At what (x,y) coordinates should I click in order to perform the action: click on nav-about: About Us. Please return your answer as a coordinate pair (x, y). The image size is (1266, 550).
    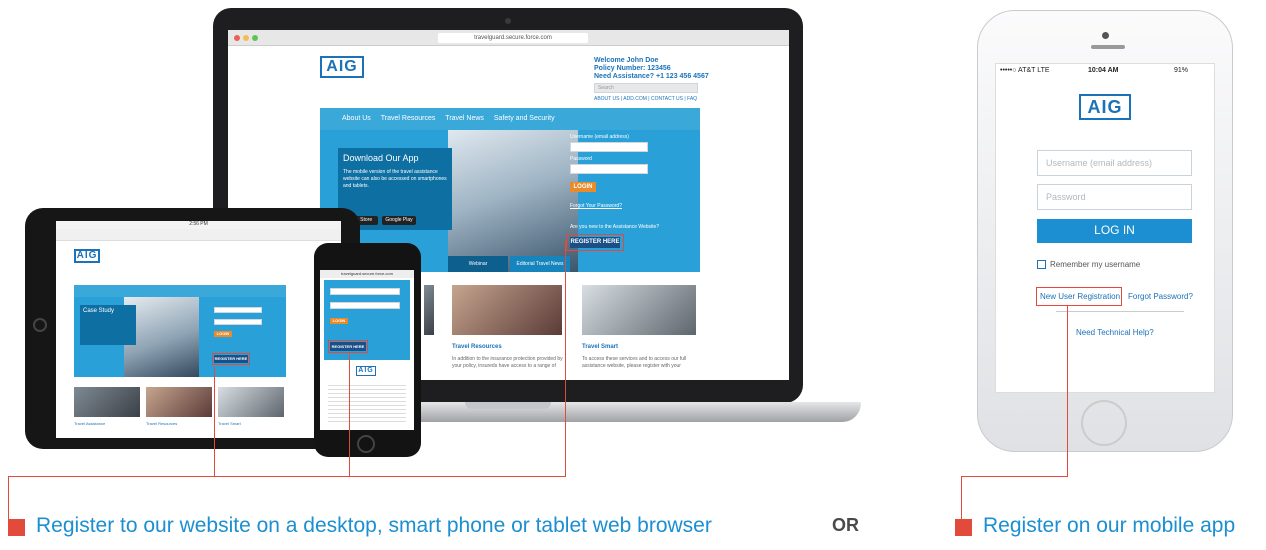
    Looking at the image, I should click on (356, 118).